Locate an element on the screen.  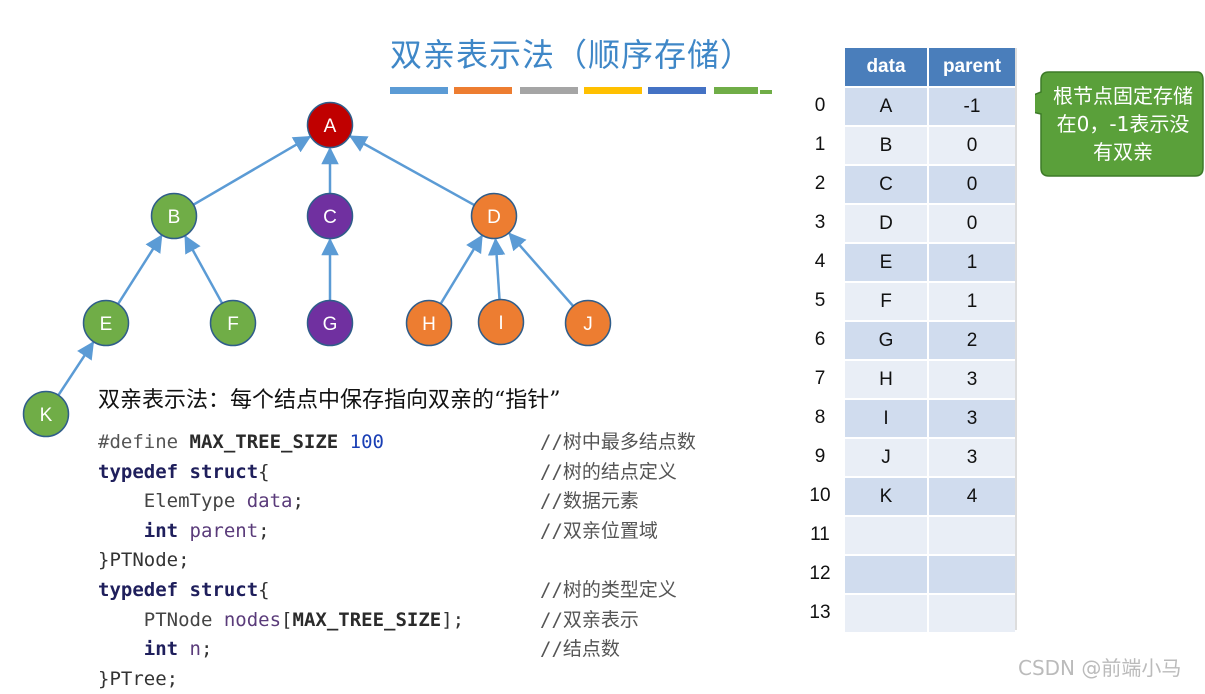
code-line-9: }PTree; is located at coordinates (281, 679).